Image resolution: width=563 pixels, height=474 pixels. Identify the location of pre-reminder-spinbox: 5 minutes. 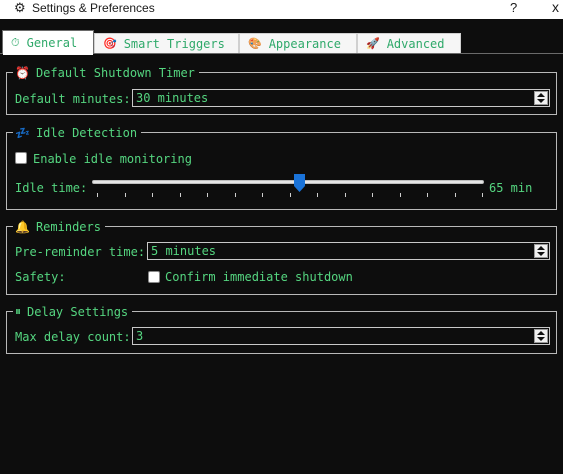
(348, 251).